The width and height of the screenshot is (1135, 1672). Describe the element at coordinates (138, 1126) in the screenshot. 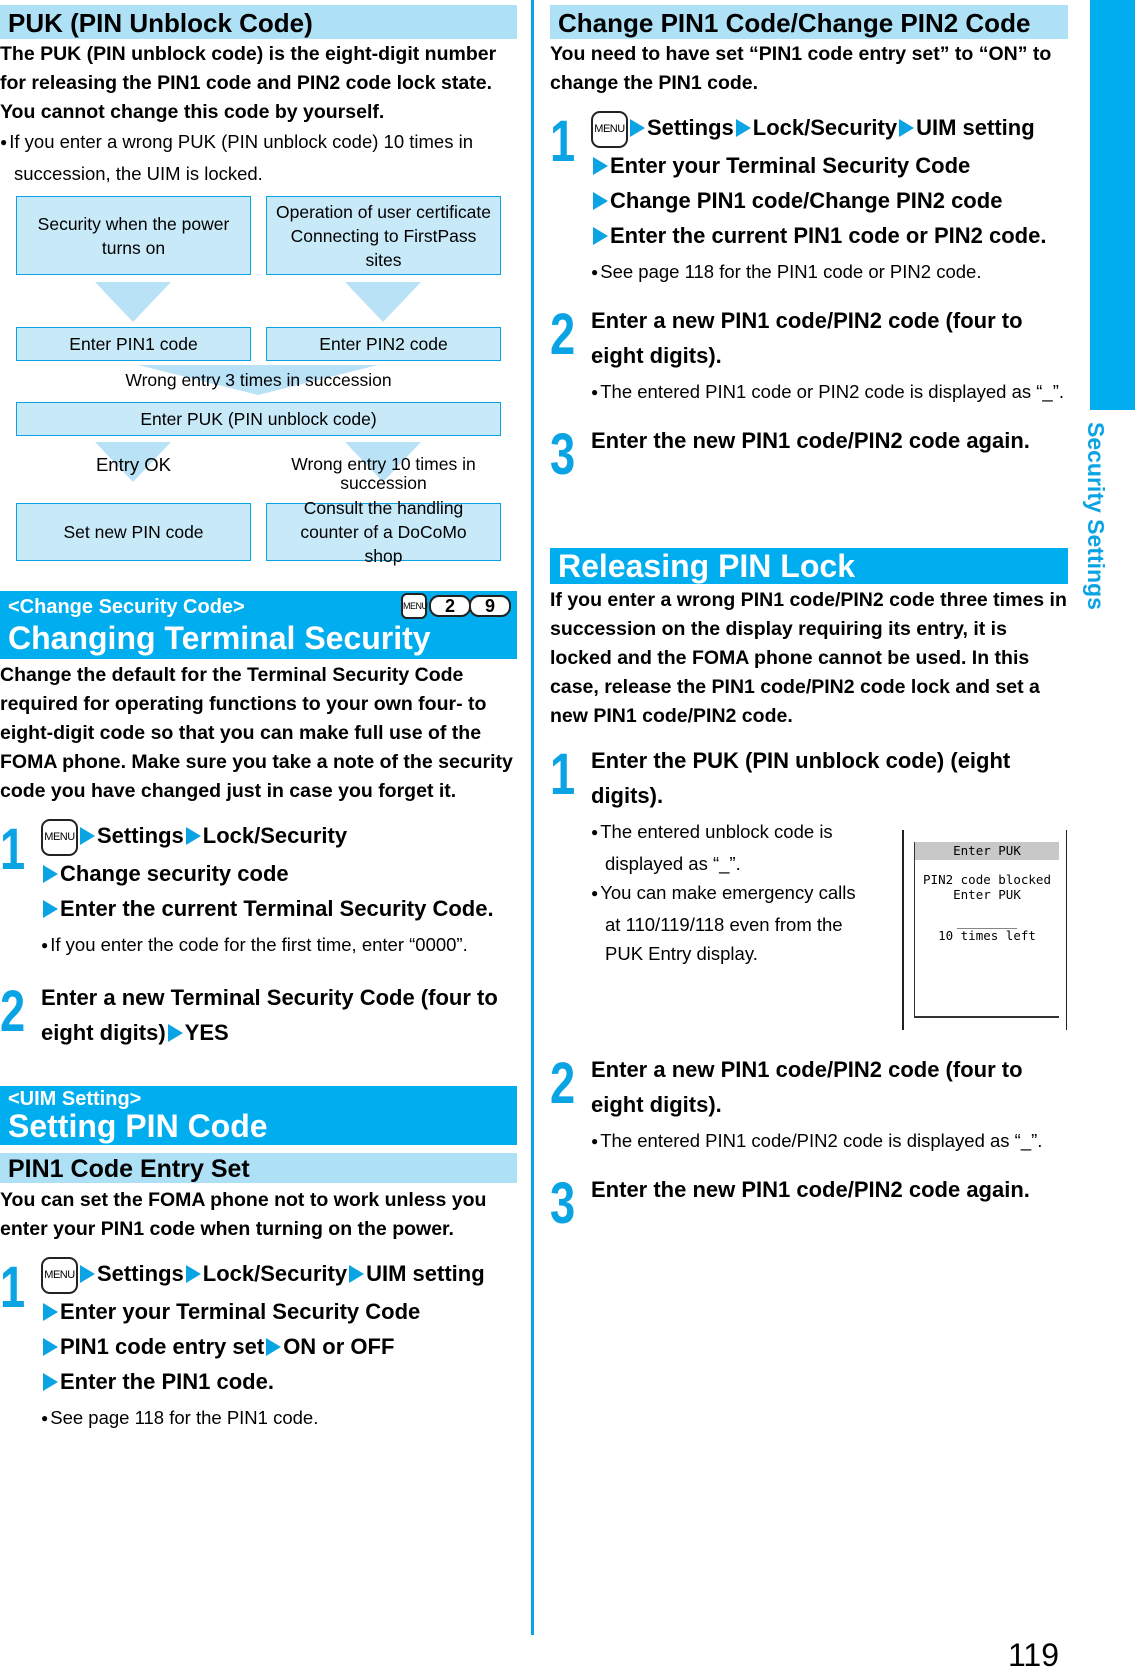

I see `pin-code-heading: Setting PIN Code` at that location.